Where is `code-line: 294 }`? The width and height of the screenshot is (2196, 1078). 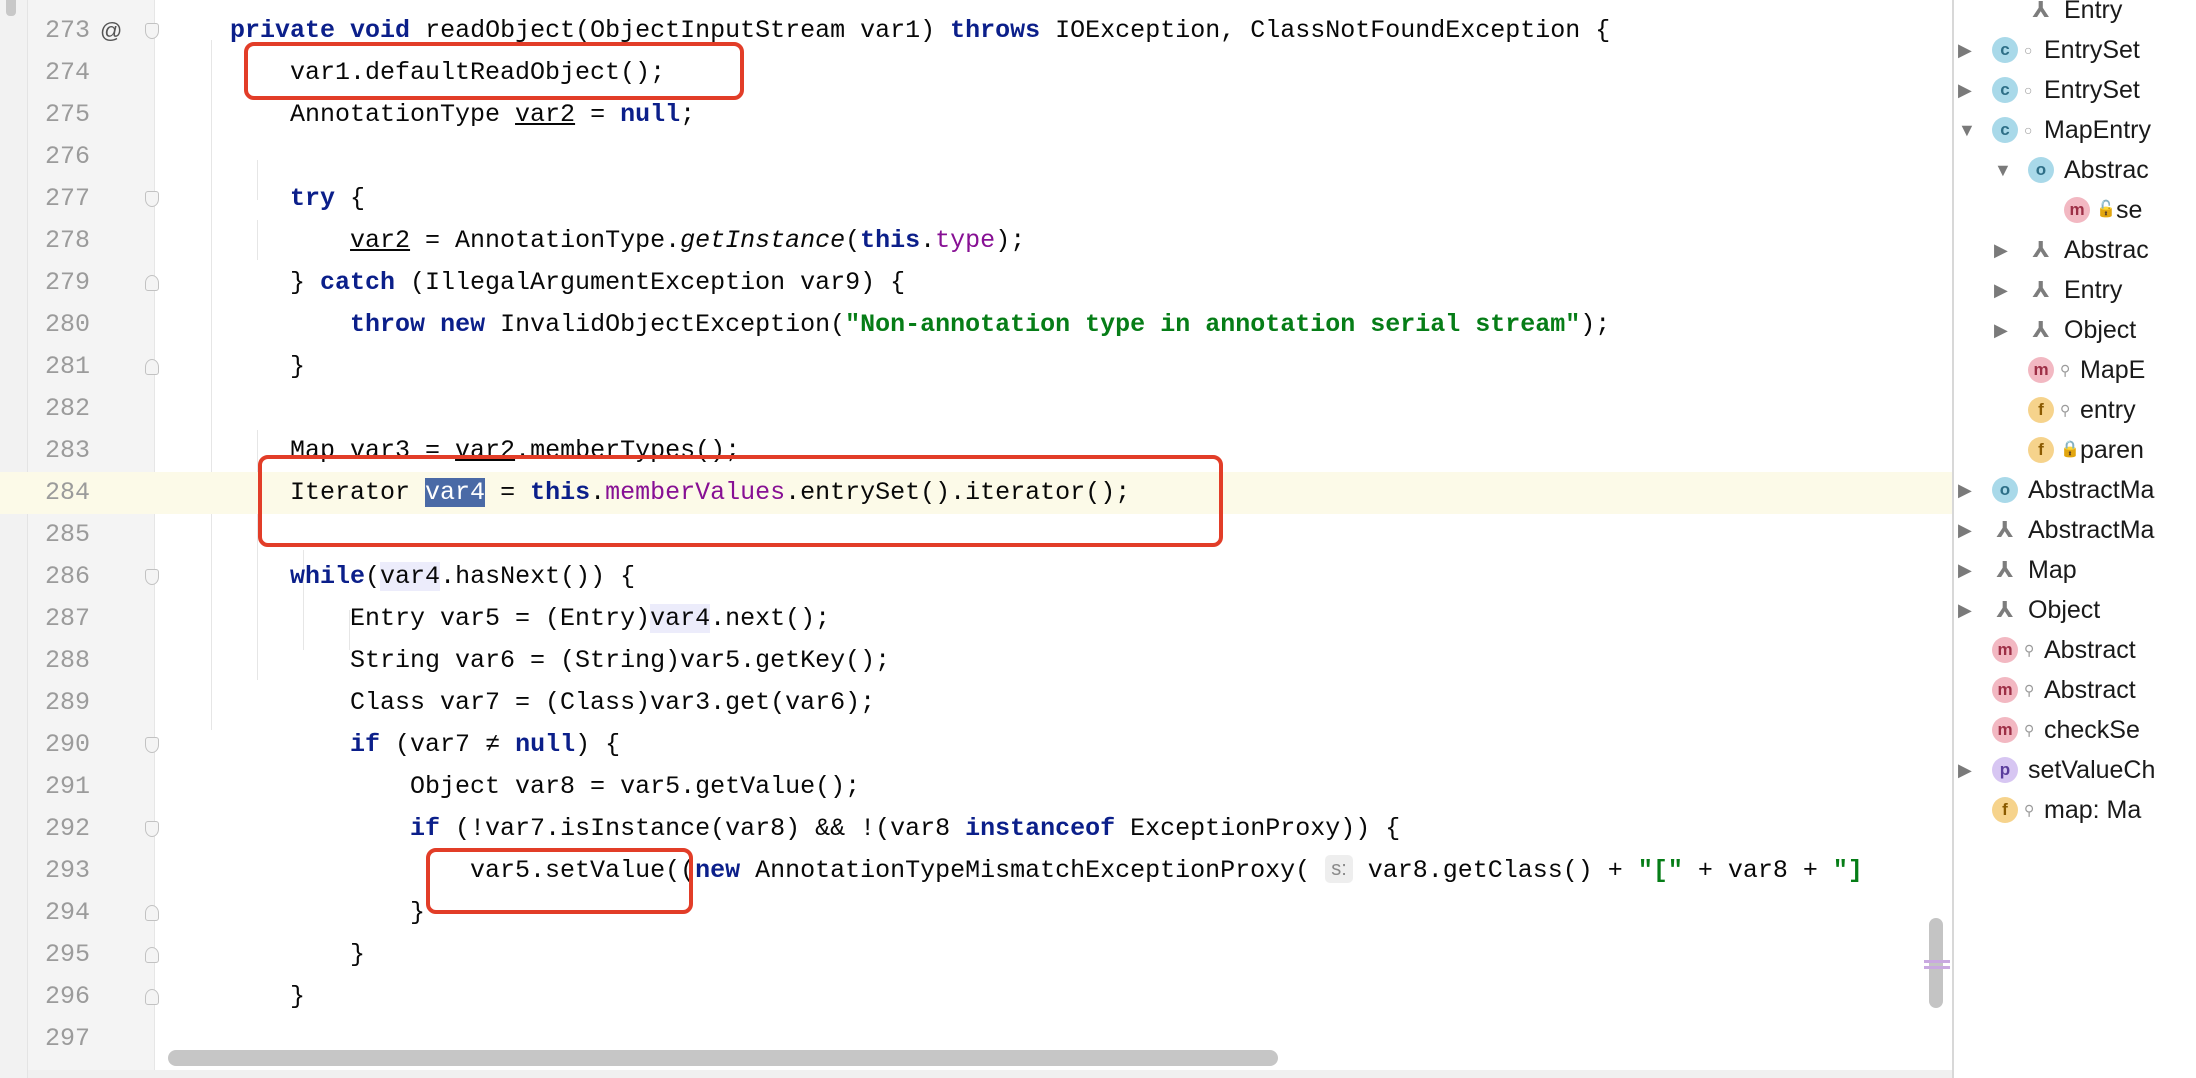
code-line: 294 } is located at coordinates (976, 913).